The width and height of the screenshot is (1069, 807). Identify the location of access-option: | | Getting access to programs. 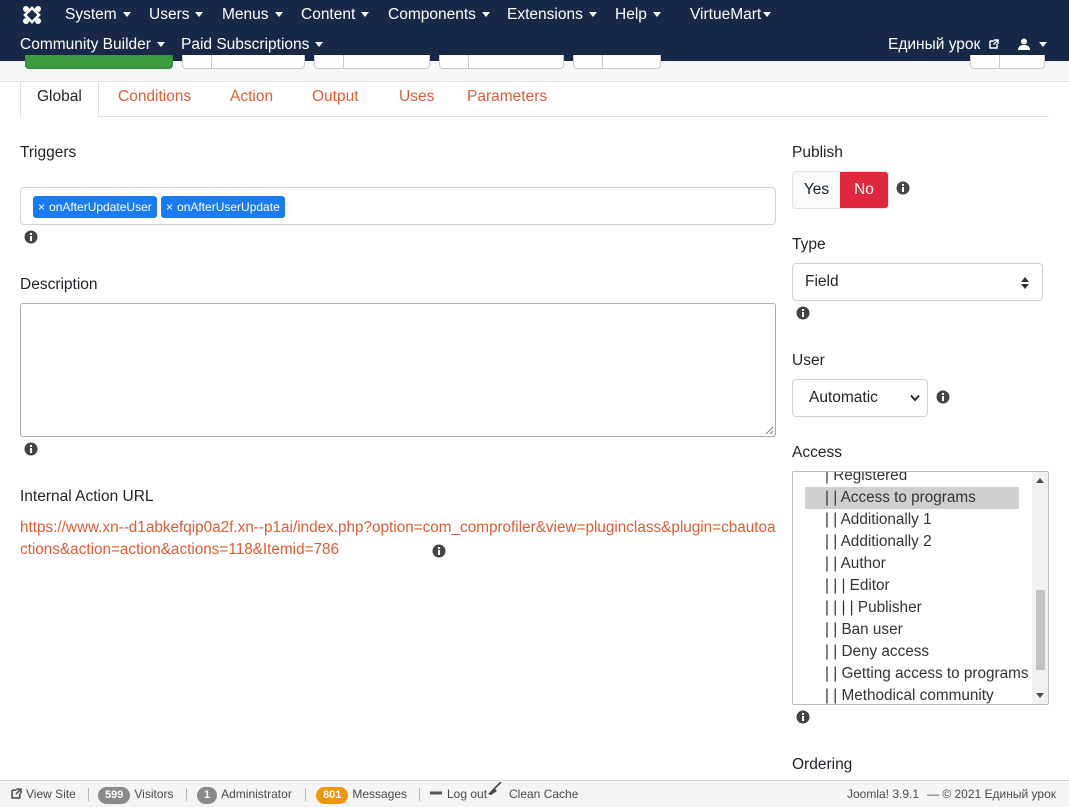
(917, 674).